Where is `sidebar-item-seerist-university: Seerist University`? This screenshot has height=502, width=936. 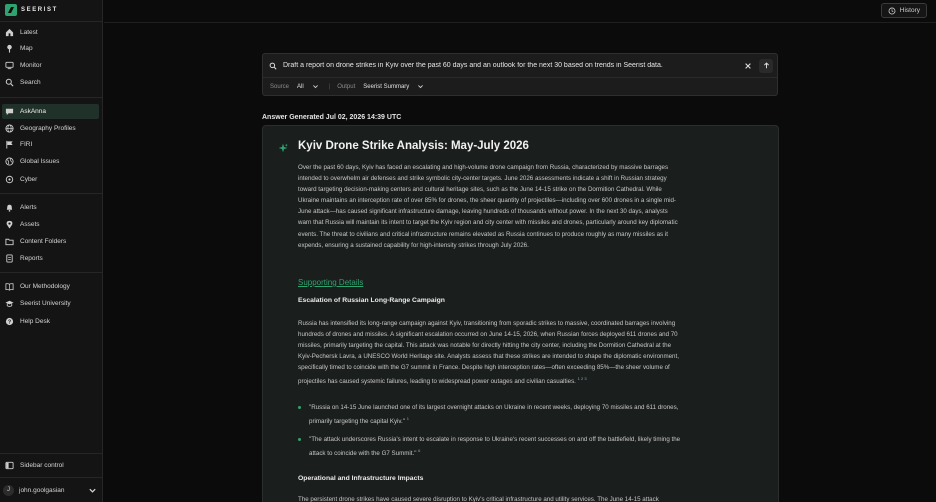
sidebar-item-seerist-university: Seerist University is located at coordinates (50, 303).